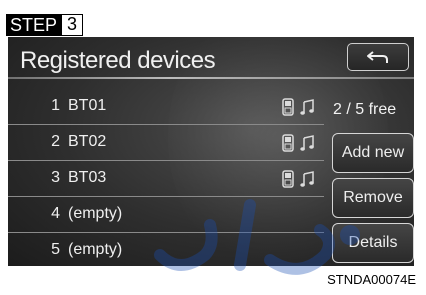  I want to click on device-name: BT01, so click(87, 105).